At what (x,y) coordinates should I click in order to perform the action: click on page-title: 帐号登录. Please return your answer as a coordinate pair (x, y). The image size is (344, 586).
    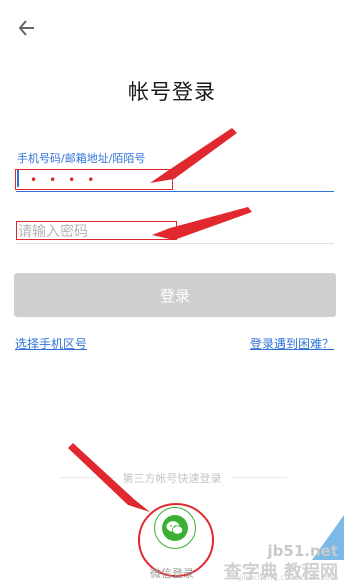
    Looking at the image, I should click on (172, 92).